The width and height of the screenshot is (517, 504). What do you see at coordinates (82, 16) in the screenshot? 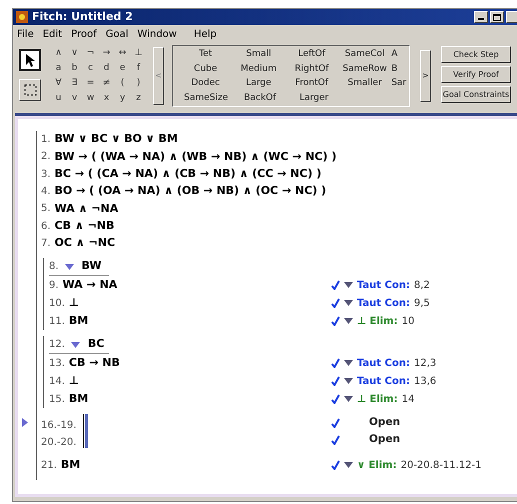
I see `window-title: Fitch: Untitled 2` at bounding box center [82, 16].